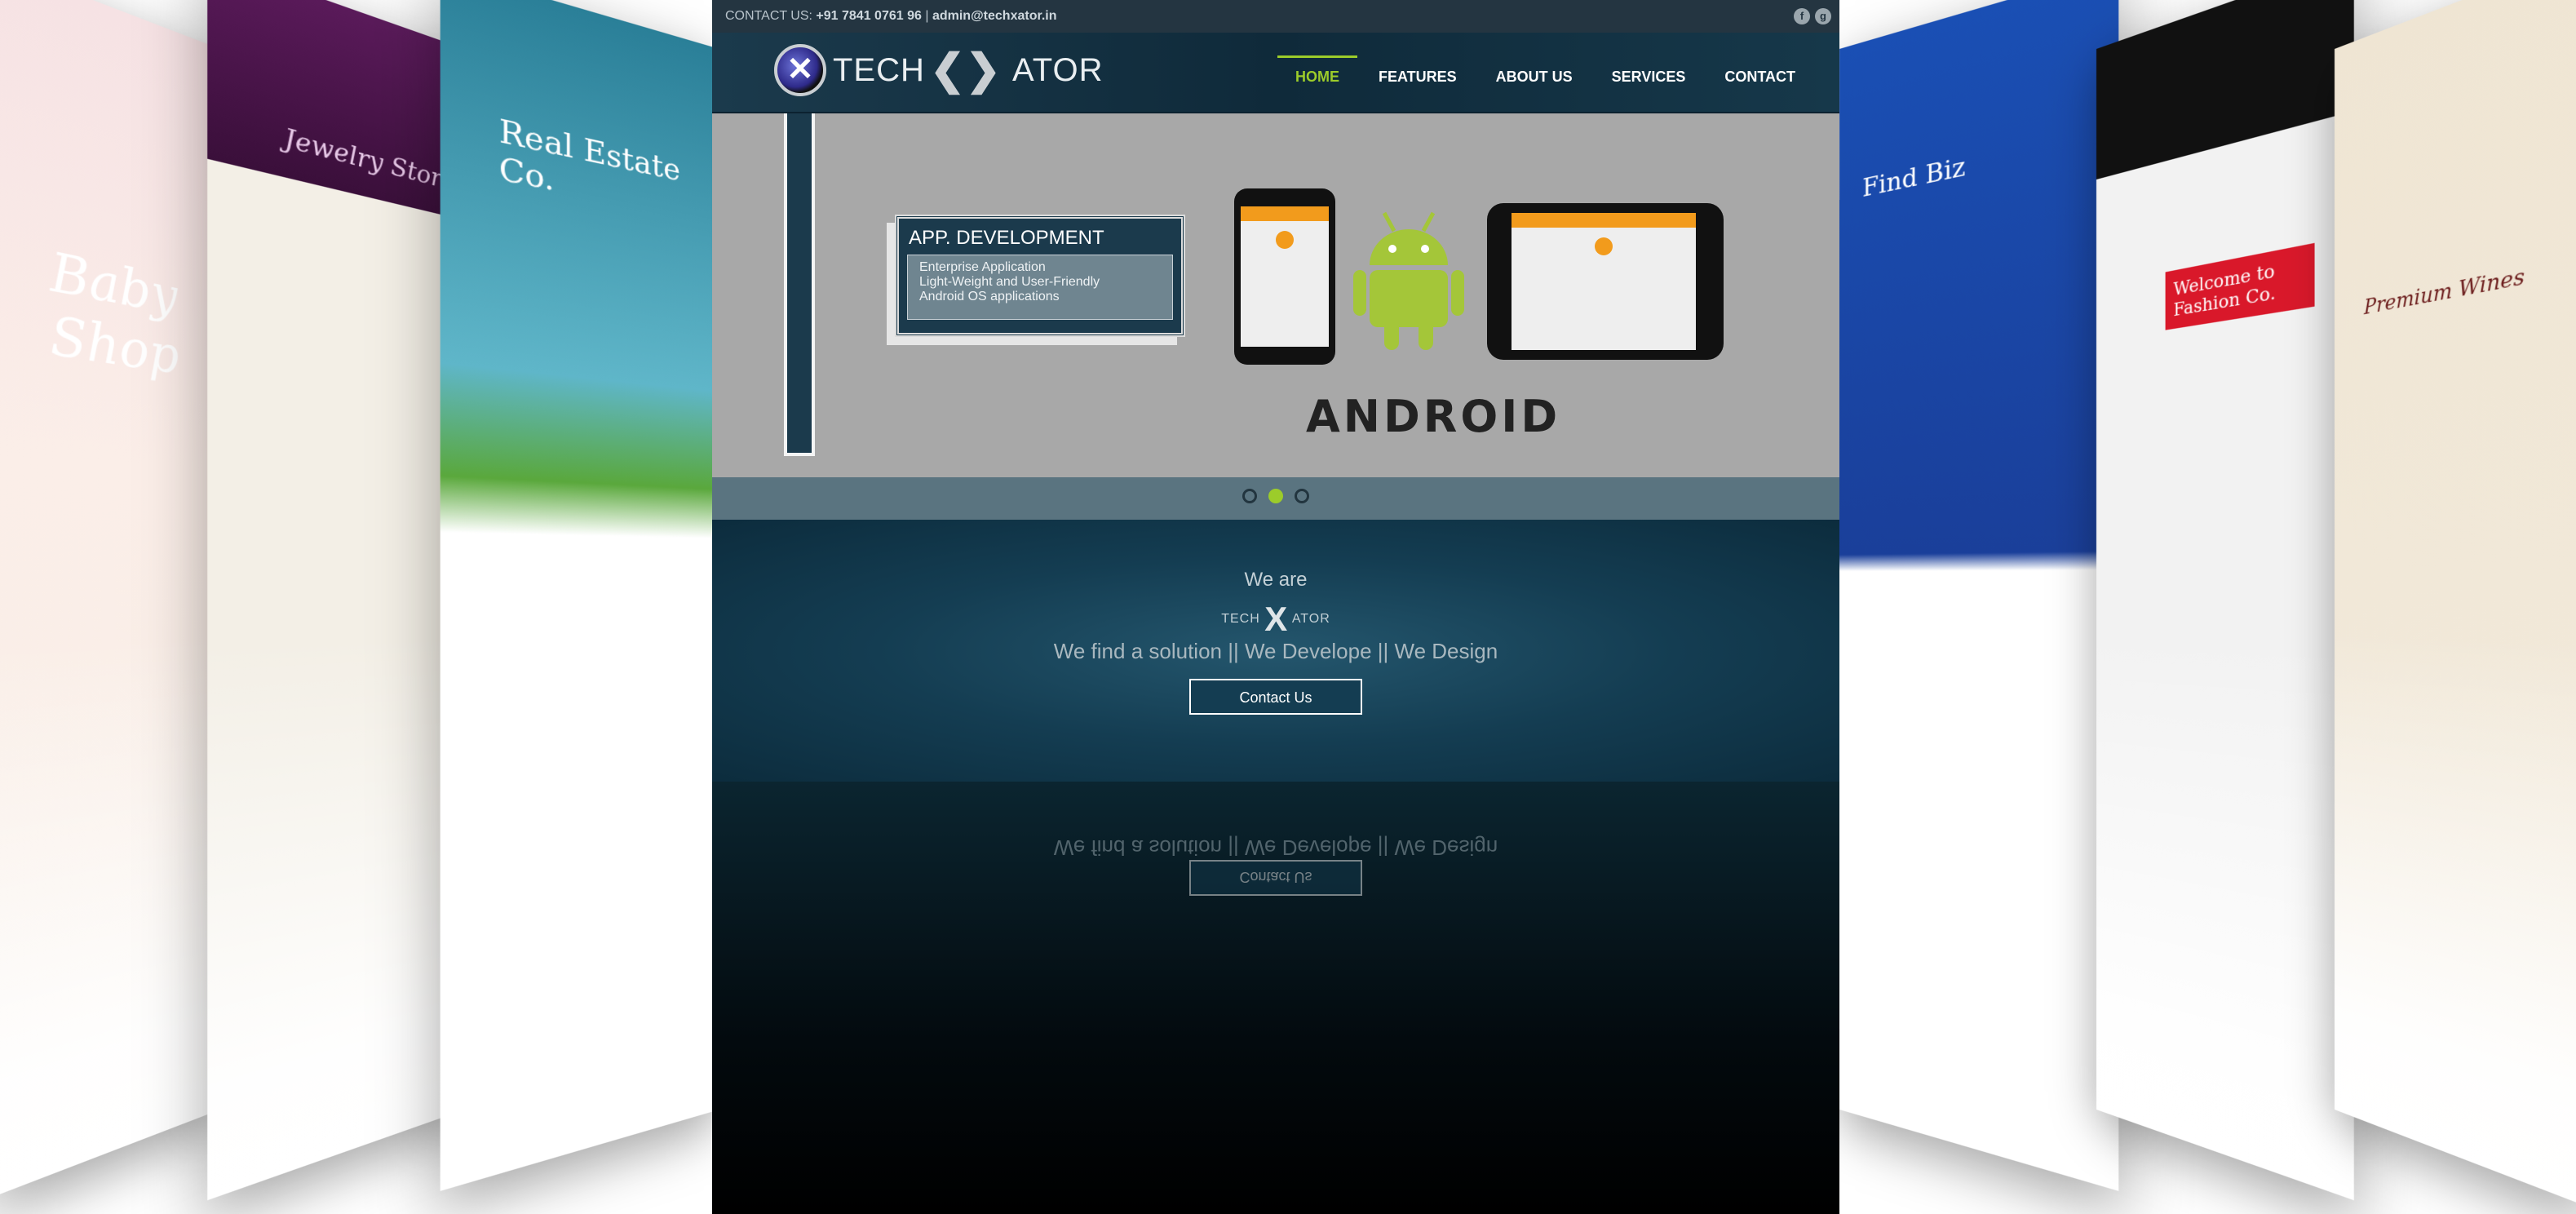  I want to click on fashion-title: Welcome to Fashion Co., so click(2240, 286).